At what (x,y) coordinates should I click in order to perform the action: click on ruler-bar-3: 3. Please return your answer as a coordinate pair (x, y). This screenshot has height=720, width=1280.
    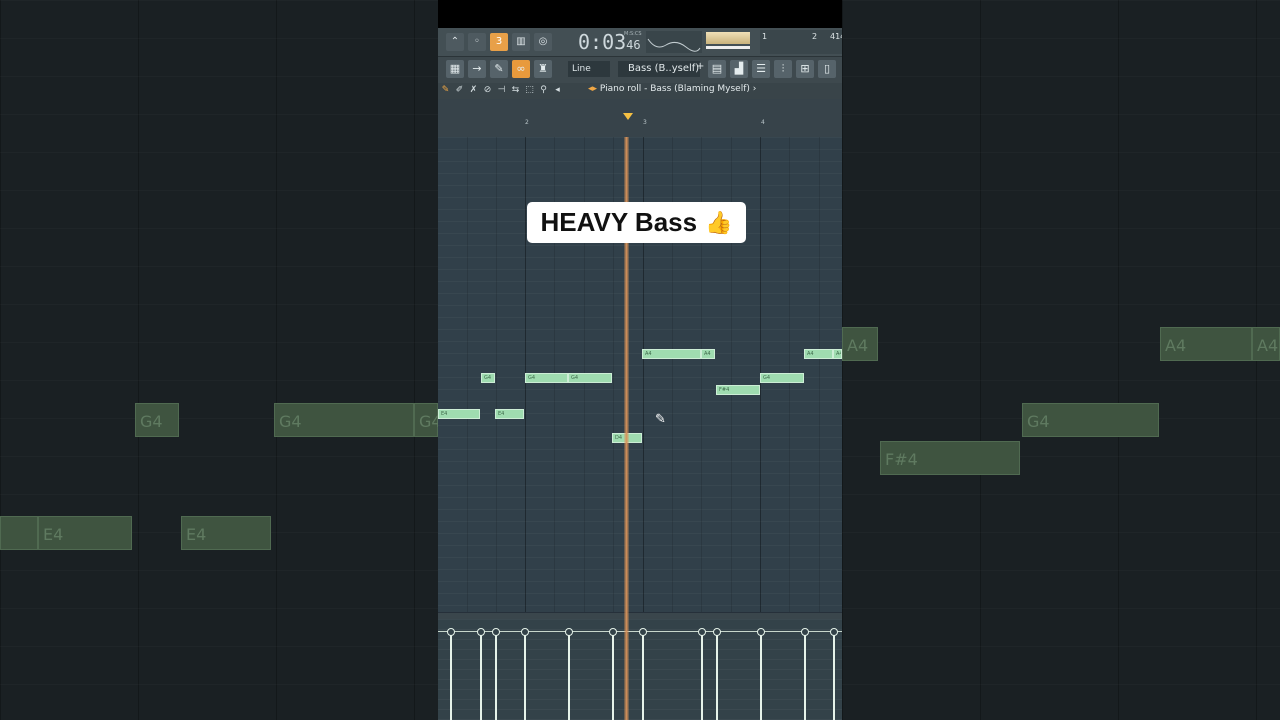
    Looking at the image, I should click on (645, 122).